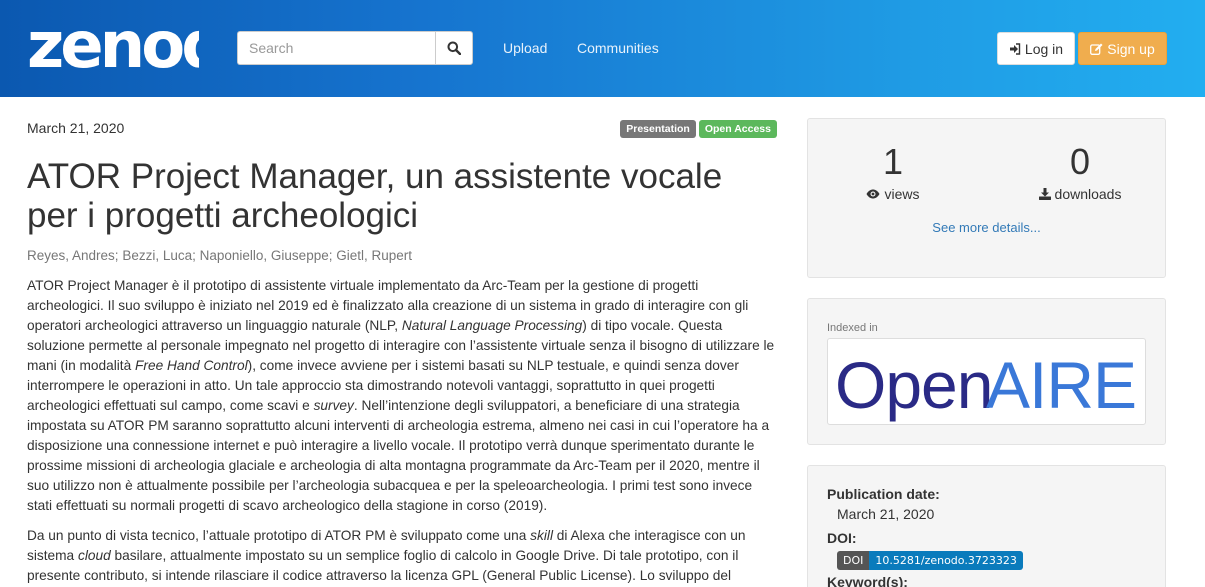  I want to click on author: Reyes, Andres, so click(71, 255).